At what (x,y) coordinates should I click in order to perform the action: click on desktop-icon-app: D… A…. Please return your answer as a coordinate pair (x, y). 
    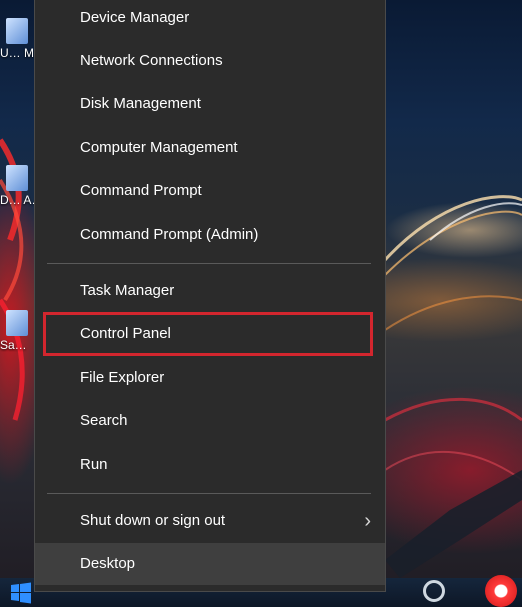
    Looking at the image, I should click on (18, 186).